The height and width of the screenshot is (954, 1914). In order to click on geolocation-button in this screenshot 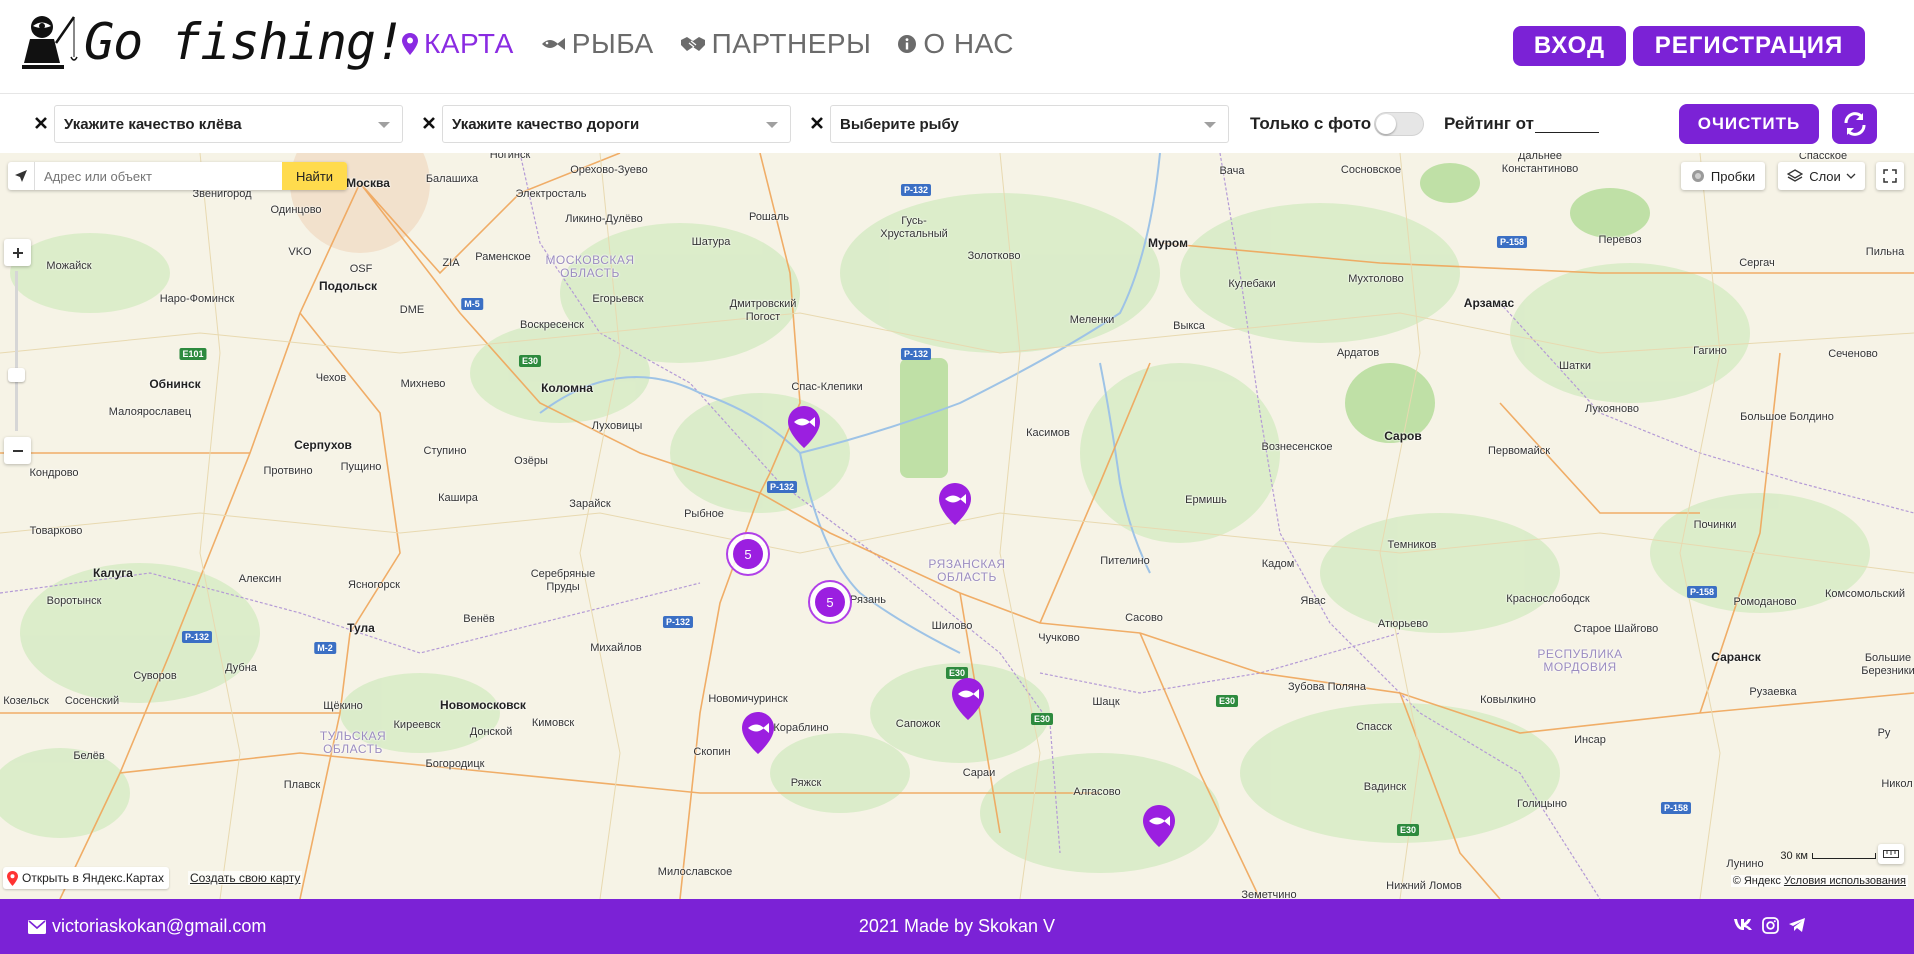, I will do `click(21, 176)`.